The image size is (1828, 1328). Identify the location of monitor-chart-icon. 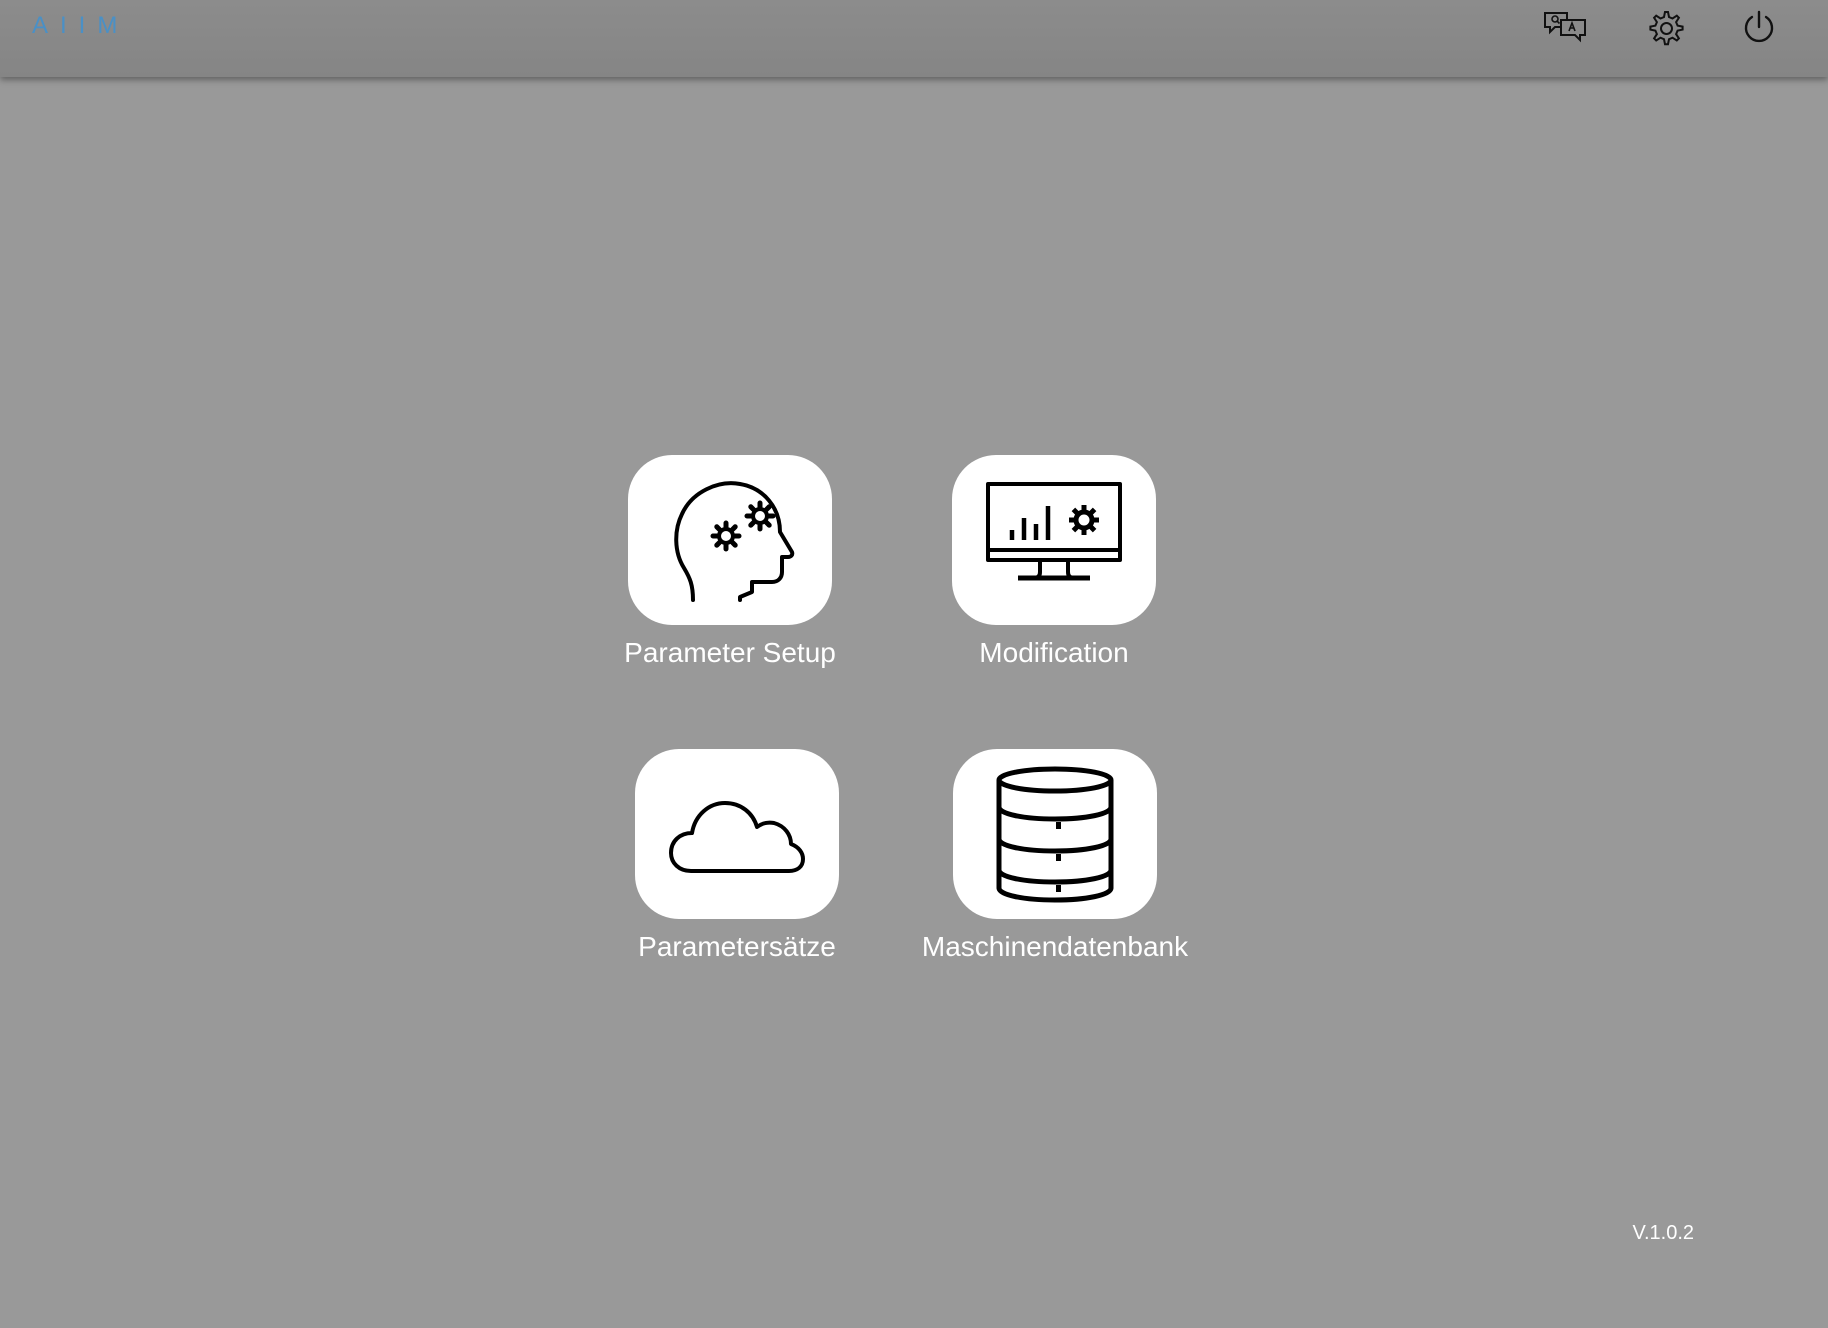
(1054, 531).